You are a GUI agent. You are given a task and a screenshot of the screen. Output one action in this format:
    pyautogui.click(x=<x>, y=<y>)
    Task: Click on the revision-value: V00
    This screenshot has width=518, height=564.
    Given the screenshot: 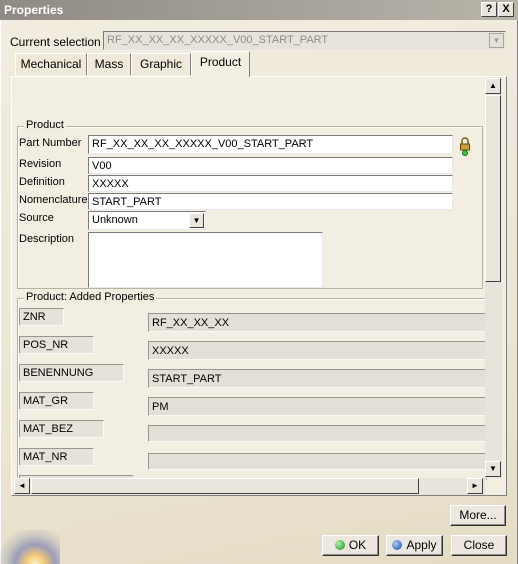 What is the action you would take?
    pyautogui.click(x=102, y=166)
    